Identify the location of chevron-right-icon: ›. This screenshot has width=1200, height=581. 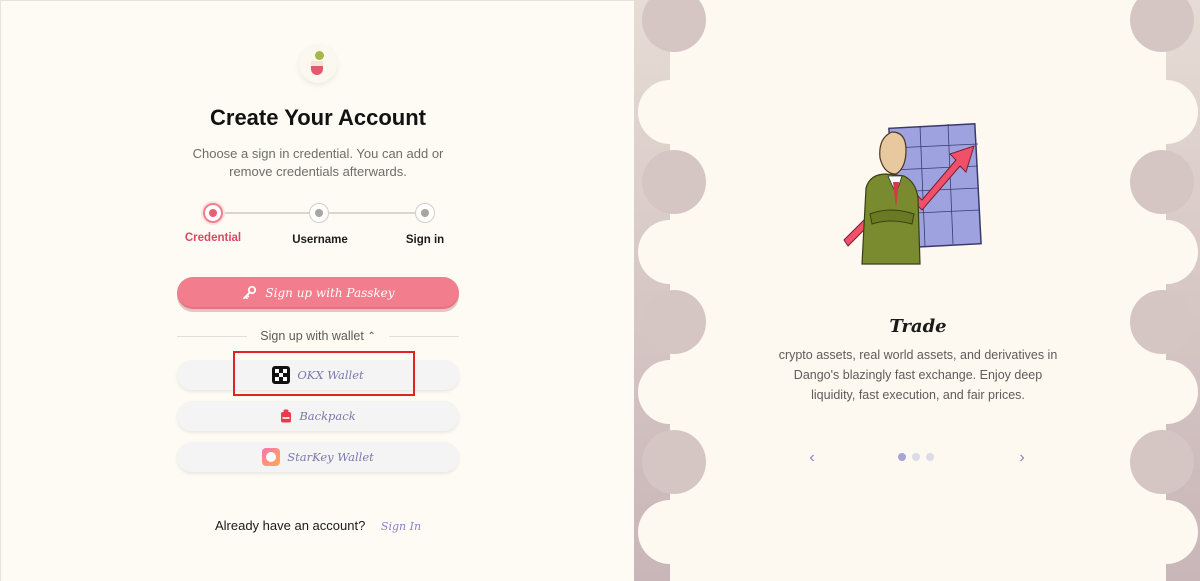
(1022, 458).